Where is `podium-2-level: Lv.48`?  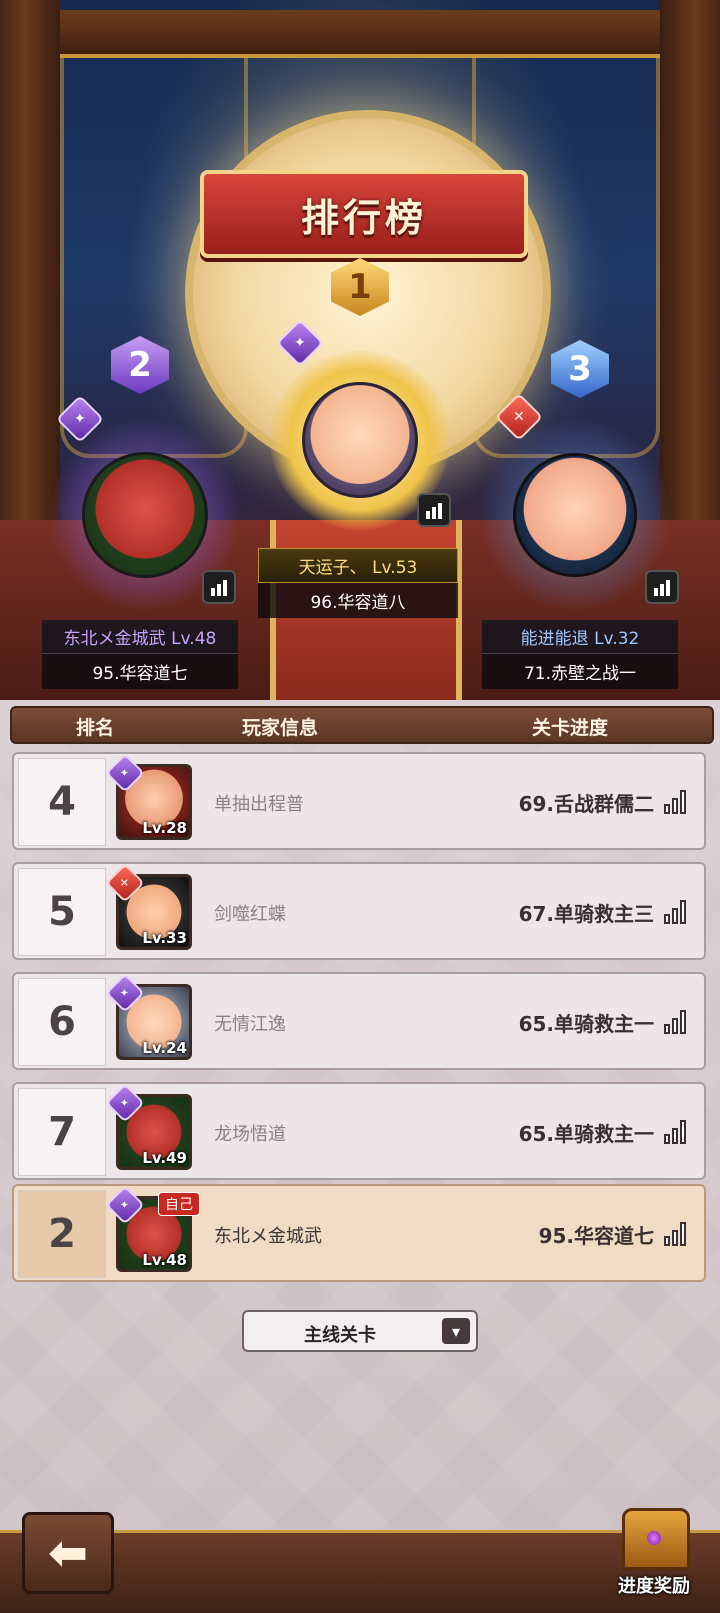
podium-2-level: Lv.48 is located at coordinates (194, 639).